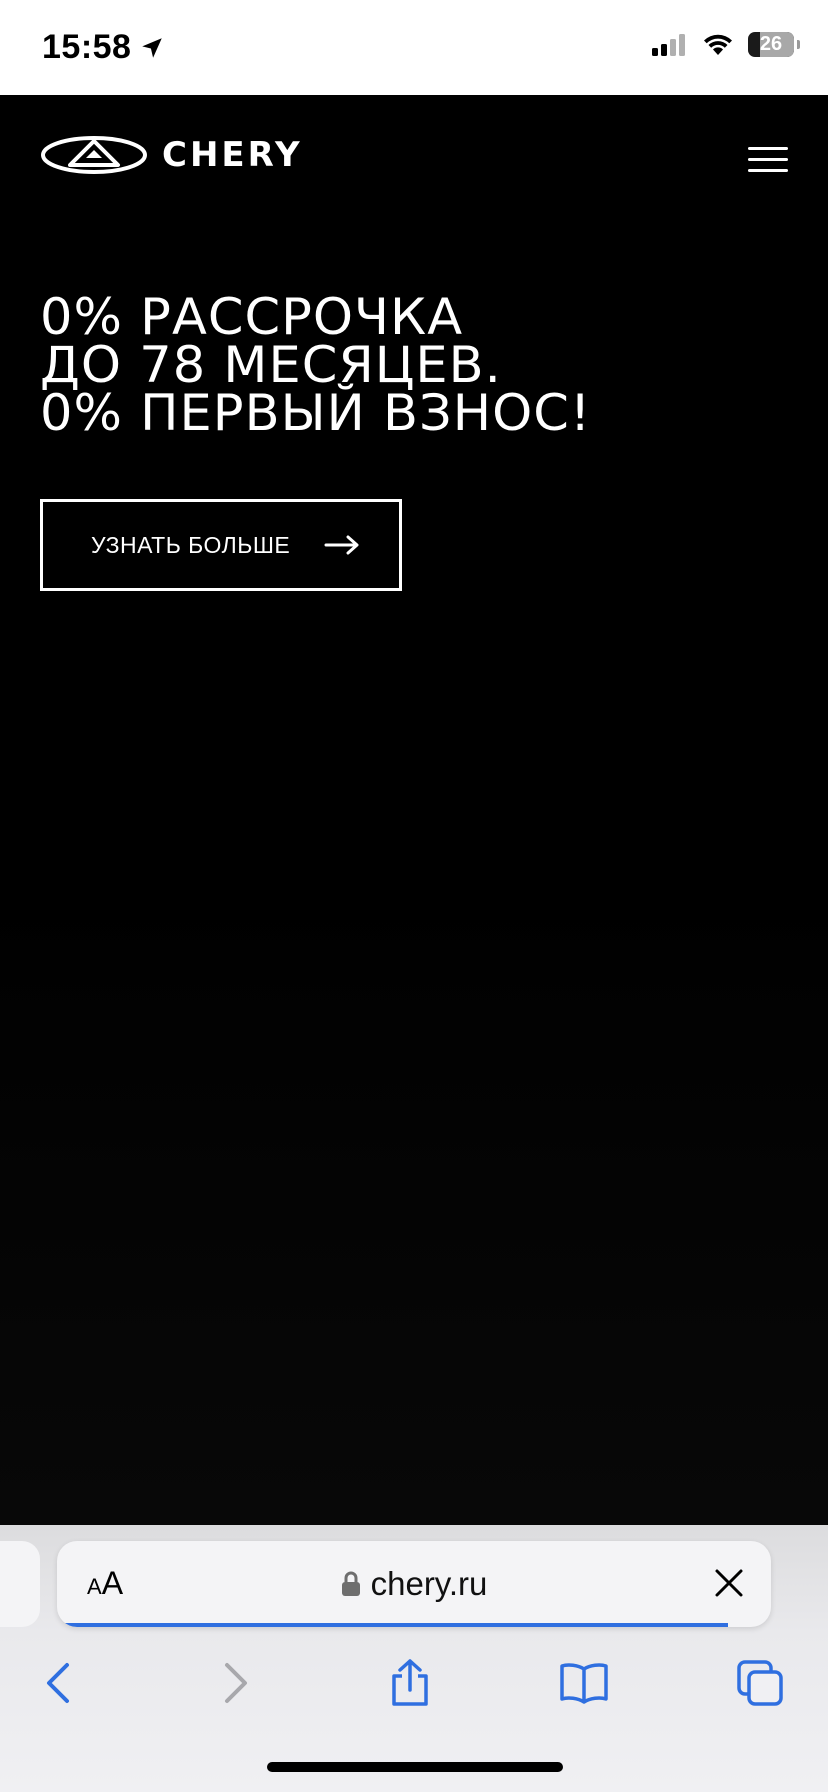  Describe the element at coordinates (87, 47) in the screenshot. I see `clock-label: 15:58` at that location.